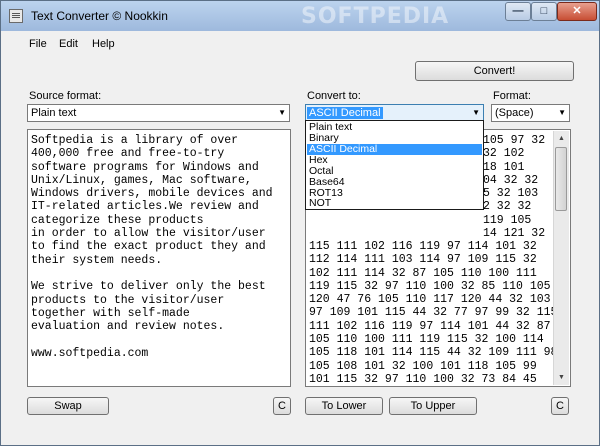 This screenshot has height=446, width=600. What do you see at coordinates (394, 203) in the screenshot?
I see `dropdown-option-not: NOT` at bounding box center [394, 203].